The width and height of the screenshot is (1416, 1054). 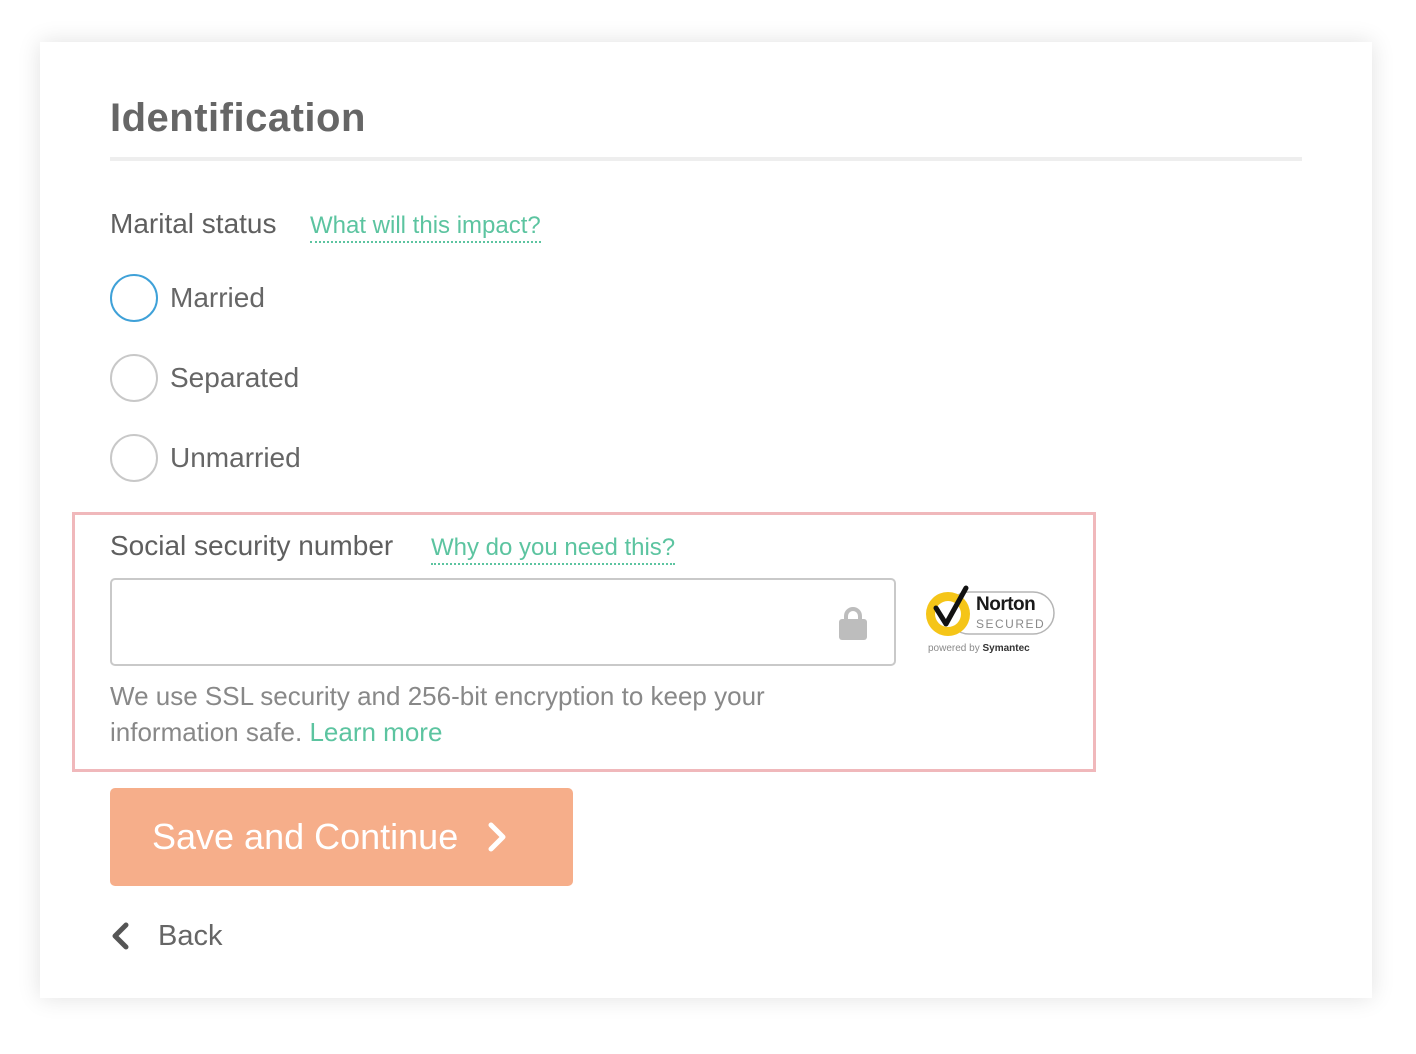 I want to click on back-button: Back, so click(x=166, y=936).